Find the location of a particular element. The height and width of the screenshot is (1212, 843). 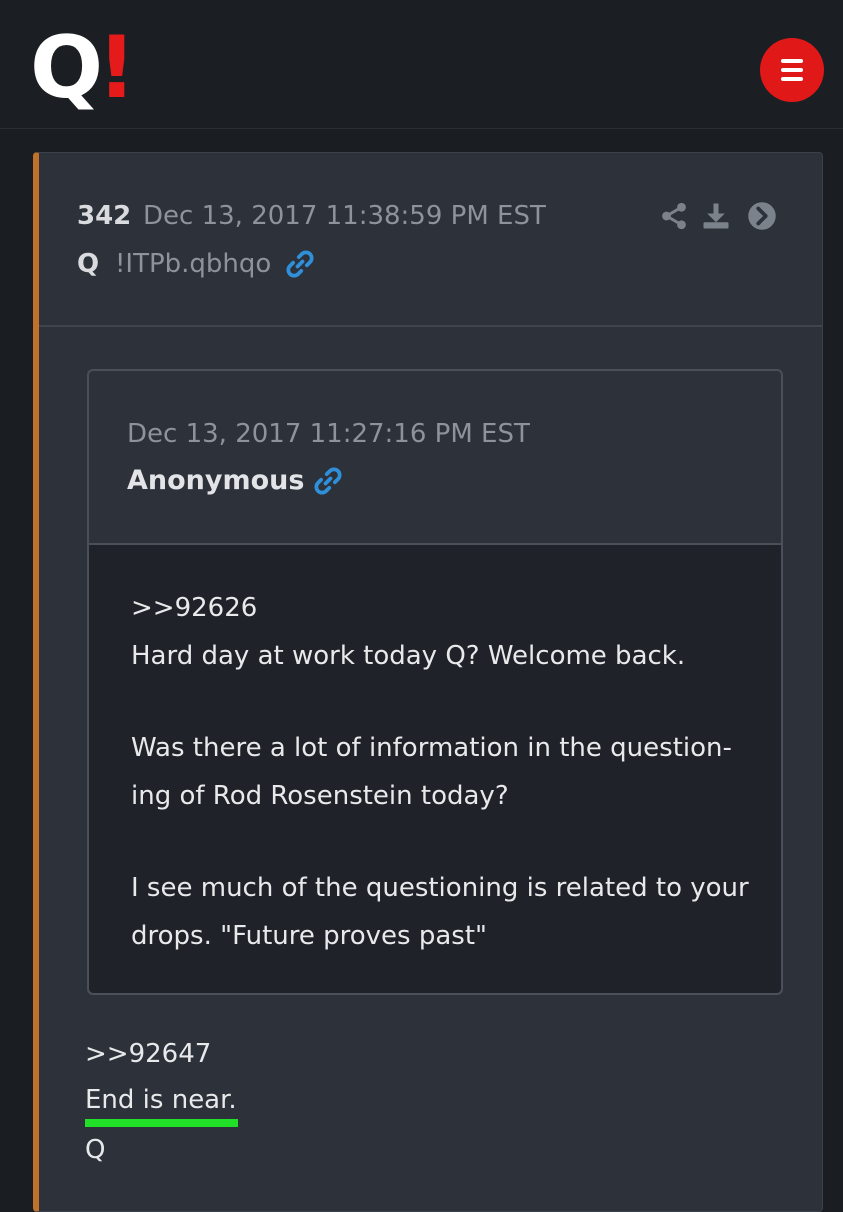

q-logo: Q! is located at coordinates (83, 68).